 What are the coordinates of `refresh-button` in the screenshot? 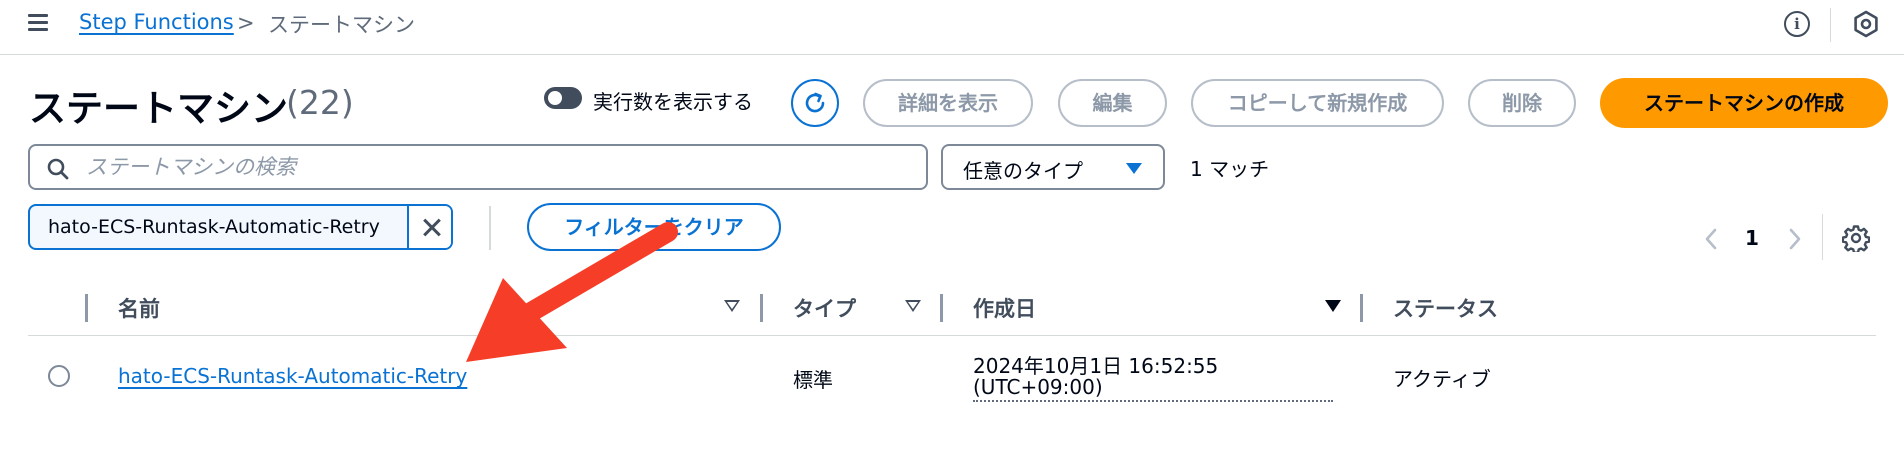 It's located at (815, 103).